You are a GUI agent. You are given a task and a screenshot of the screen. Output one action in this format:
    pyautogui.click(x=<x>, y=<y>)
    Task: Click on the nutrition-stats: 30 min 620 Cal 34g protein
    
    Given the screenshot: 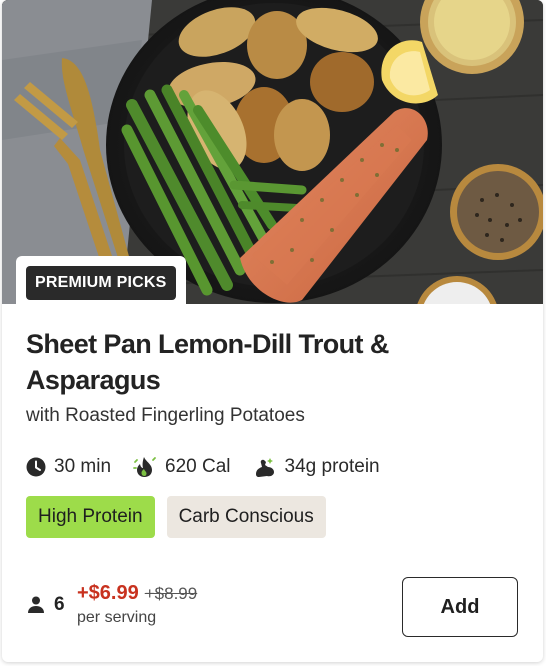 What is the action you would take?
    pyautogui.click(x=214, y=467)
    